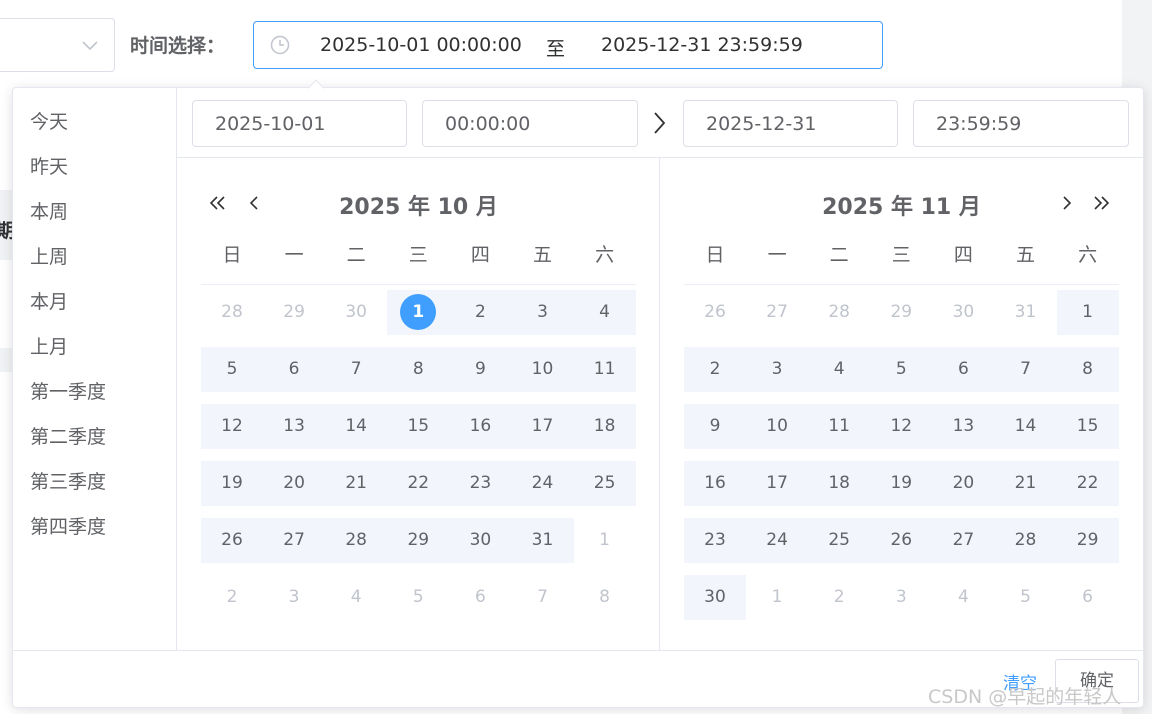  Describe the element at coordinates (1067, 203) in the screenshot. I see `next-month-icon` at that location.